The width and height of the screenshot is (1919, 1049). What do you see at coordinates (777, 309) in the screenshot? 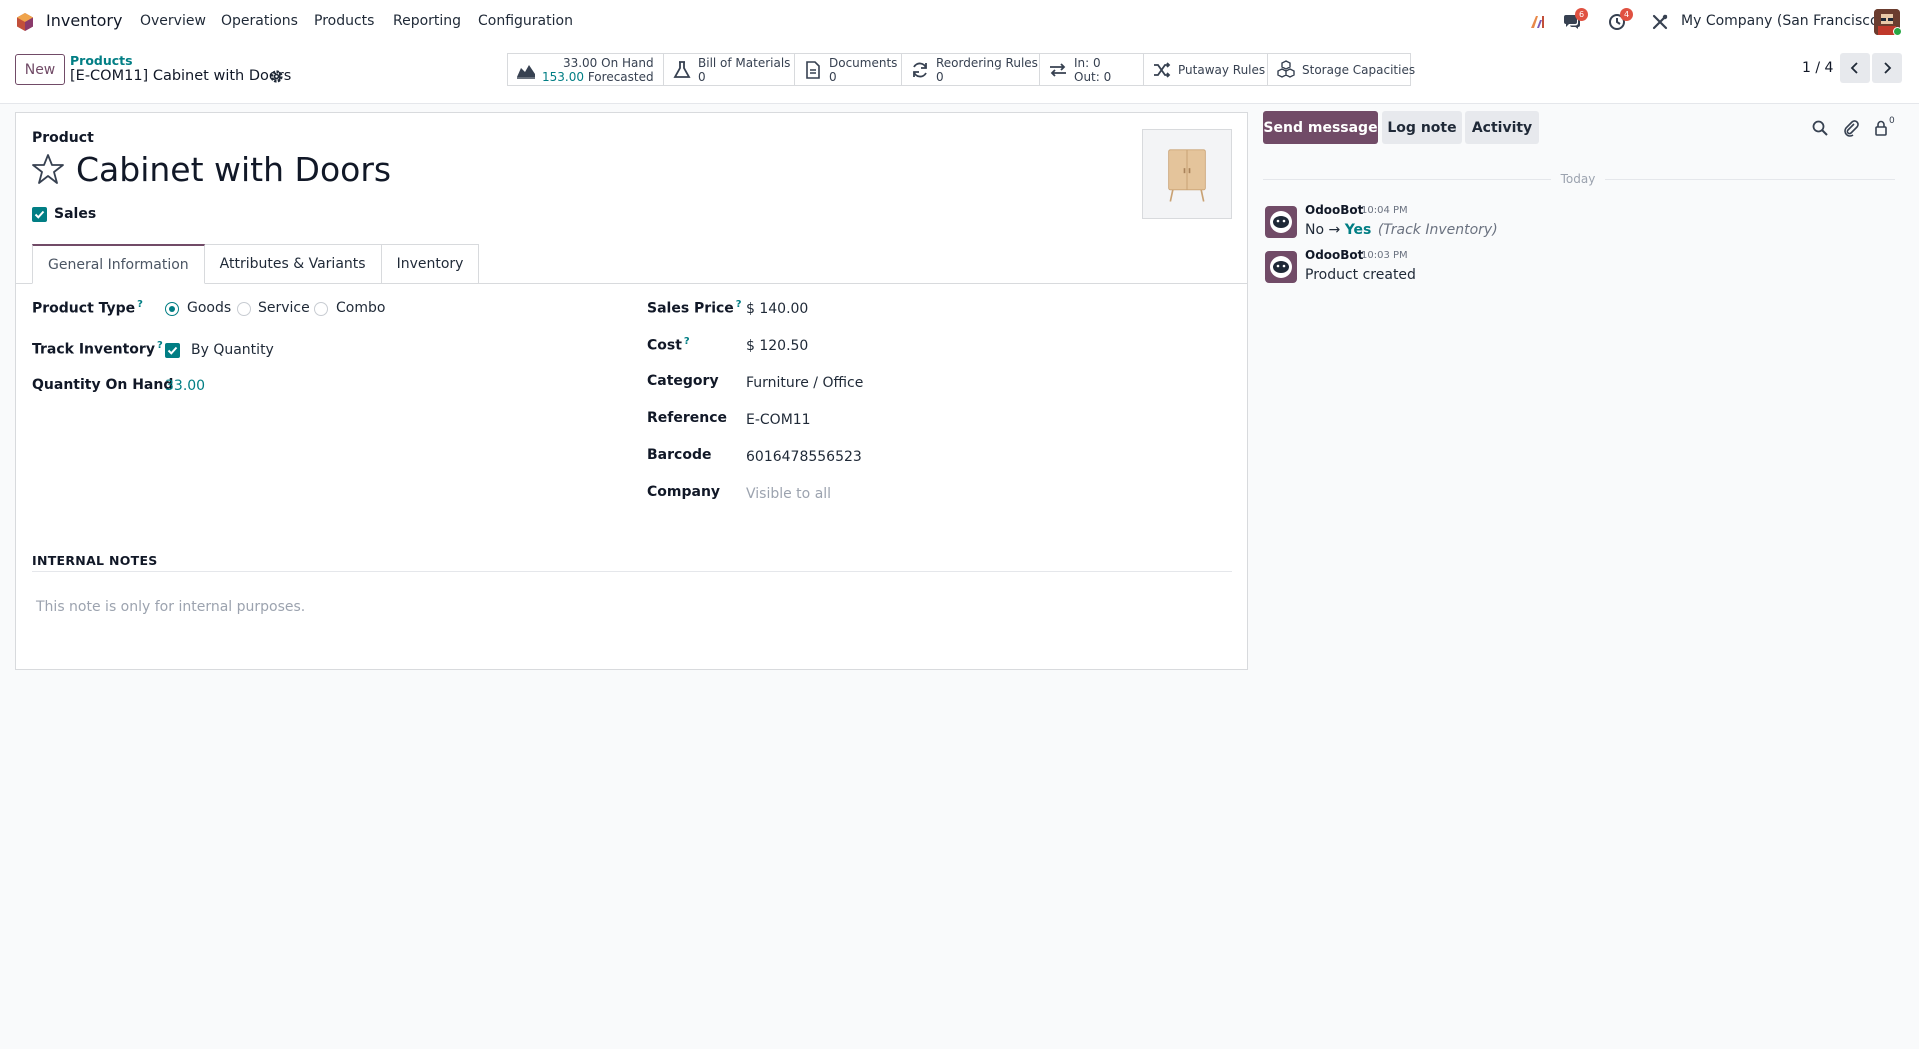
I see `sales-price-field: $ 140.00` at bounding box center [777, 309].